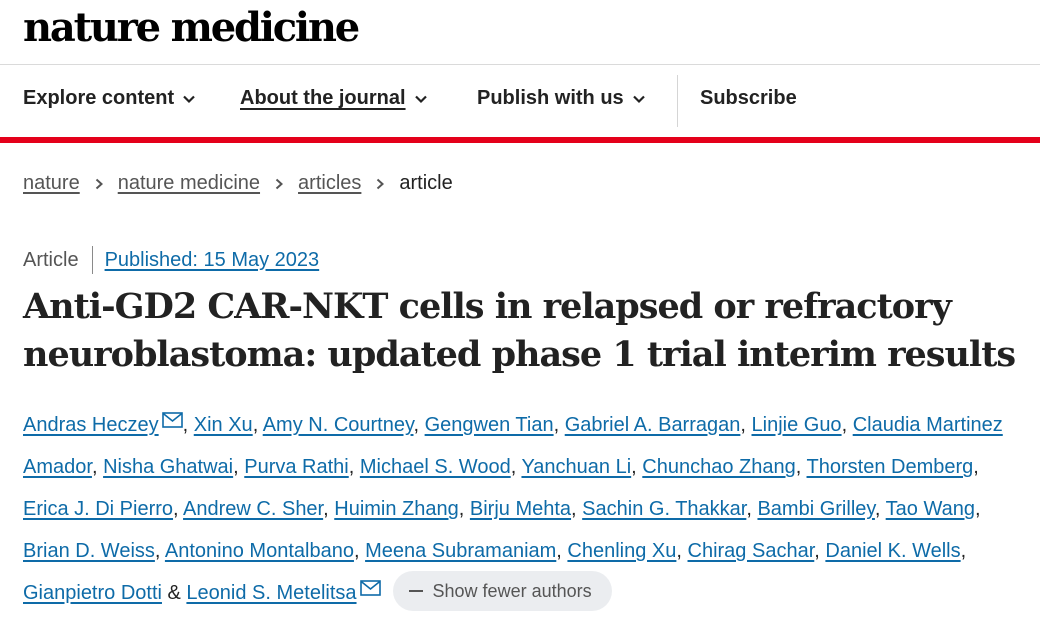  Describe the element at coordinates (189, 183) in the screenshot. I see `breadcrumb-nature-medicine: nature medicine` at that location.